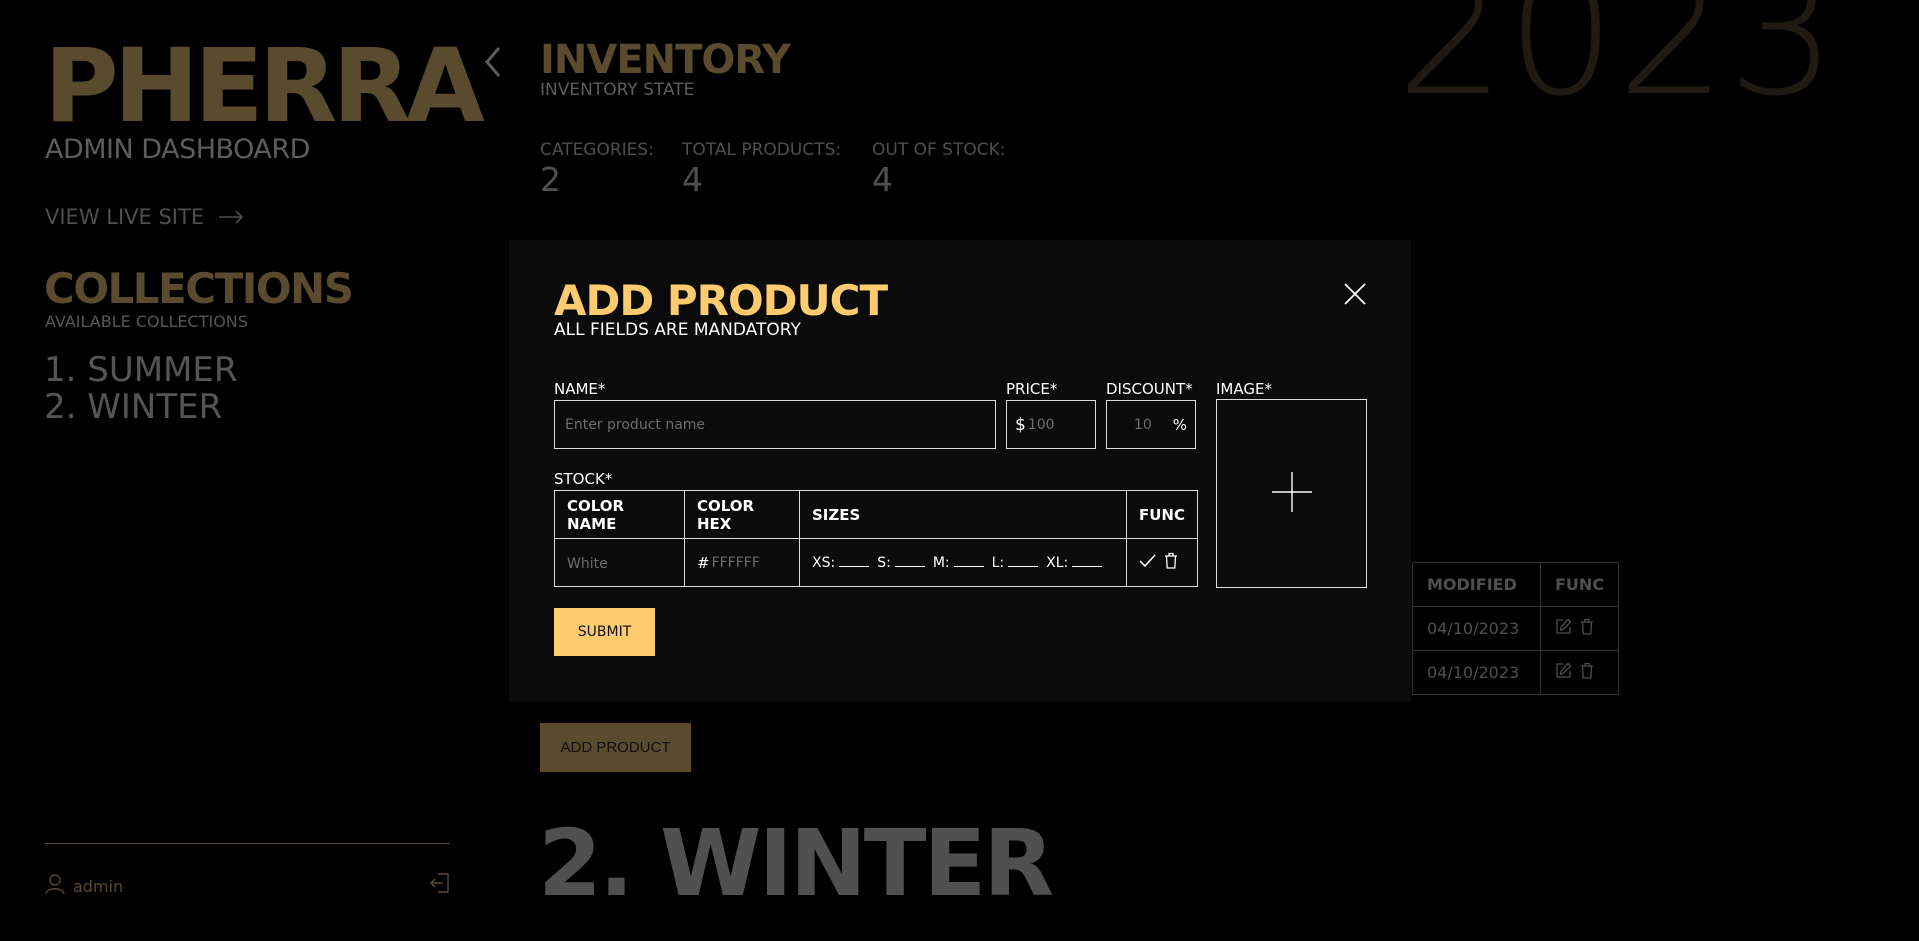 This screenshot has height=941, width=1919. What do you see at coordinates (909, 561) in the screenshot?
I see `size-s-input` at bounding box center [909, 561].